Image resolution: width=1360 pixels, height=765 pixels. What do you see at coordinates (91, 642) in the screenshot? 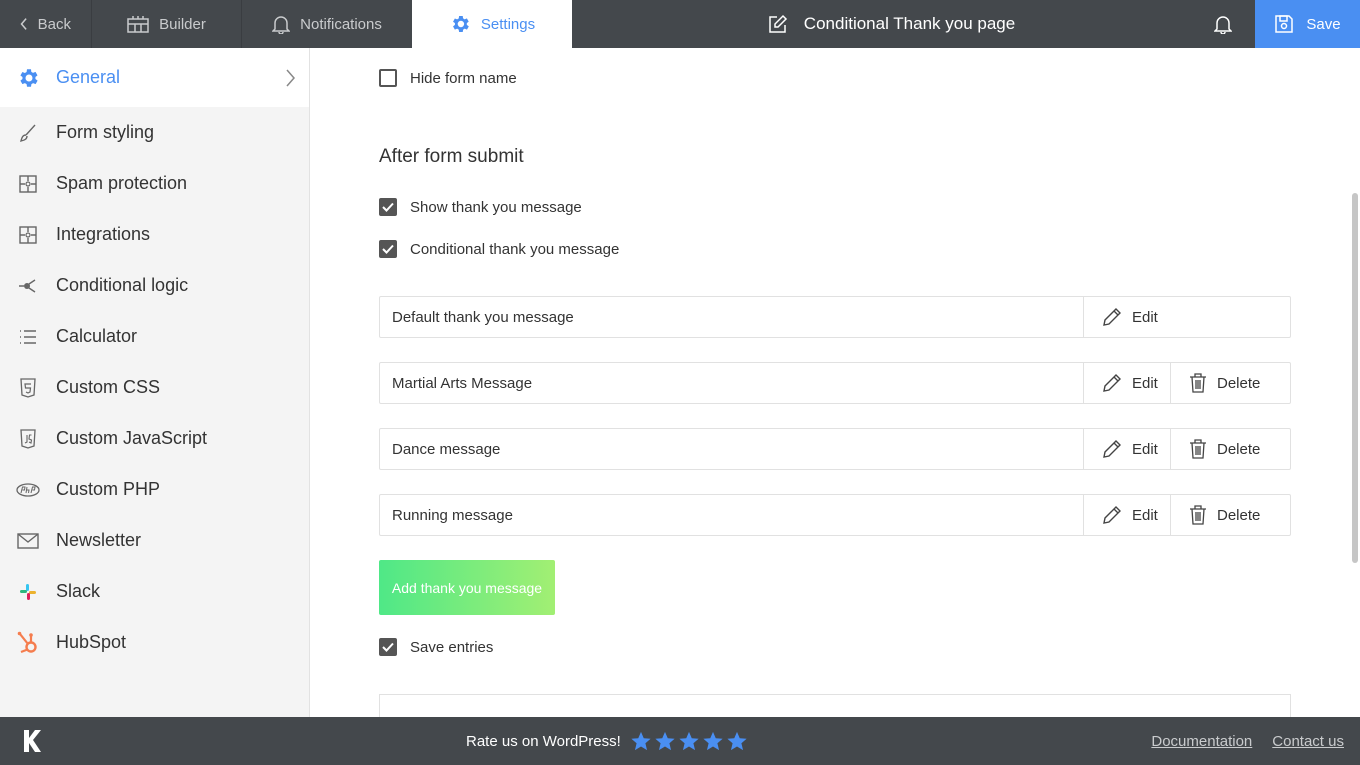
I see `sidebar-item-label: HubSpot` at bounding box center [91, 642].